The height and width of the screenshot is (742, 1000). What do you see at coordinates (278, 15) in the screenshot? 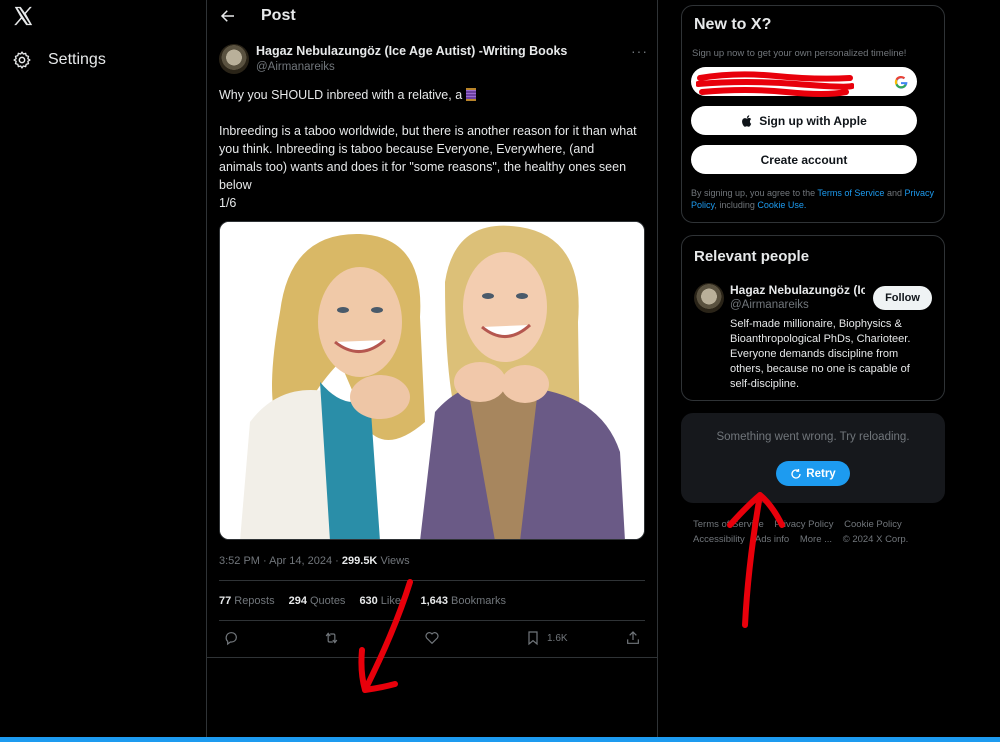
I see `page-title: Post` at bounding box center [278, 15].